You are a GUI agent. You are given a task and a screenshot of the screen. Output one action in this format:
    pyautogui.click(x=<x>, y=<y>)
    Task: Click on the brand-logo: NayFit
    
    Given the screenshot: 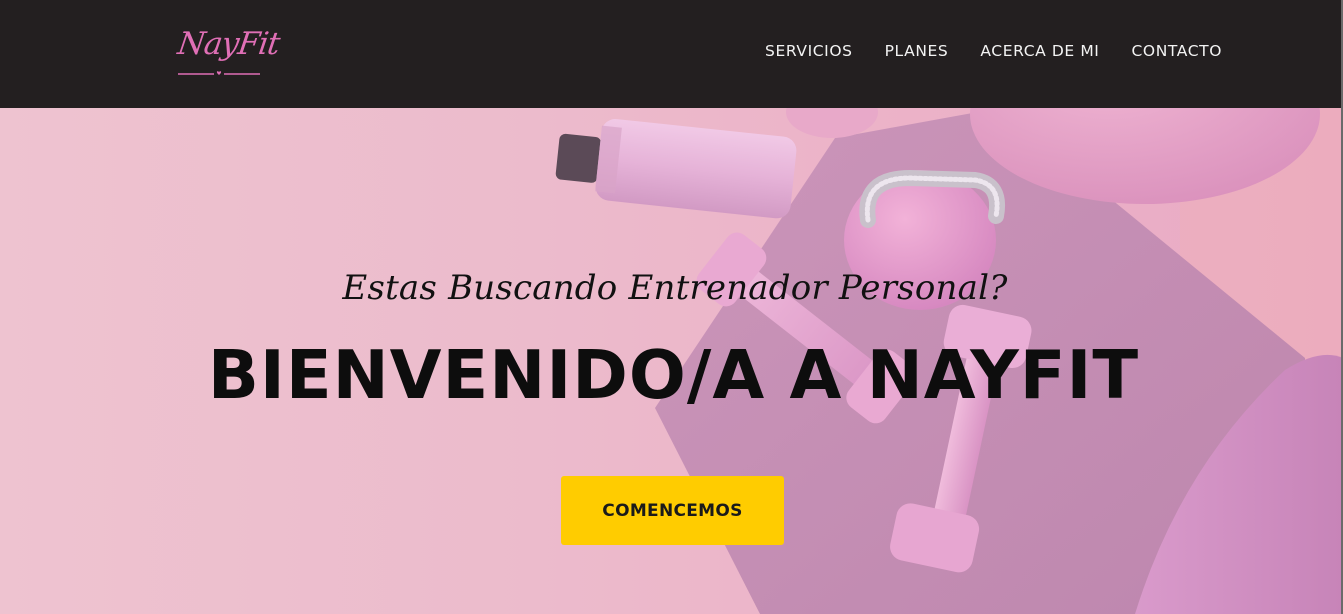 What is the action you would take?
    pyautogui.click(x=228, y=52)
    